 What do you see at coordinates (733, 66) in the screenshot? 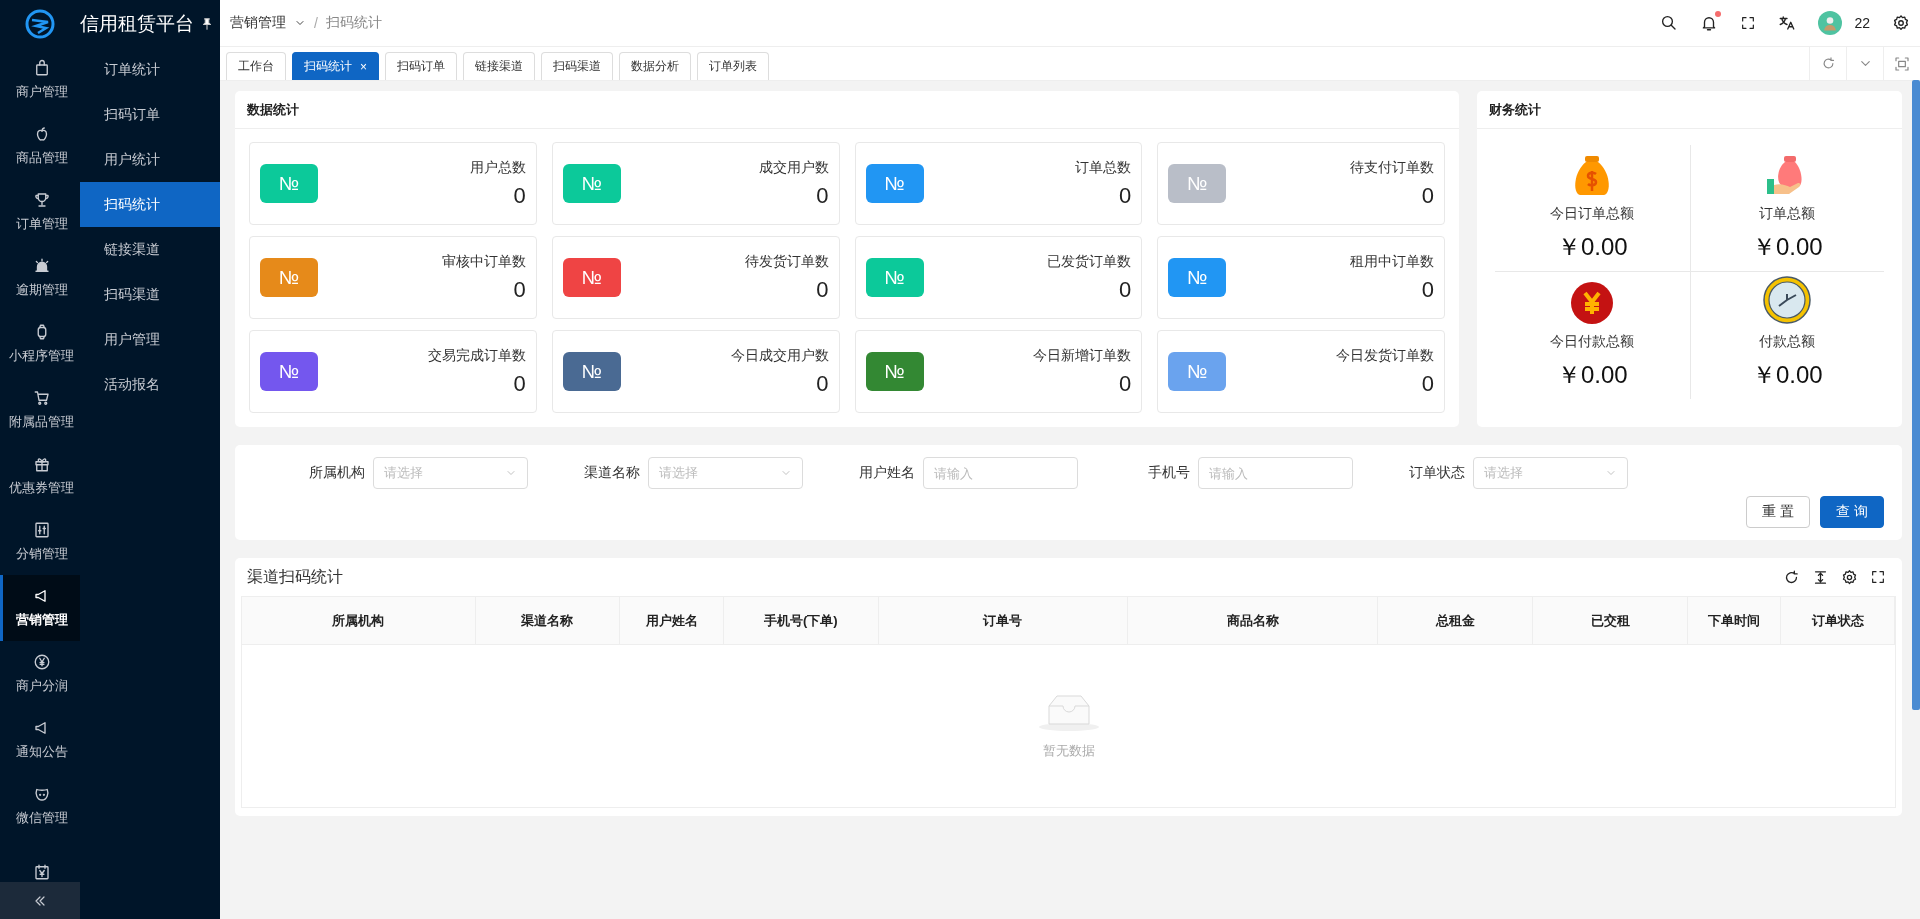
I see `page-tab: 订单列表` at bounding box center [733, 66].